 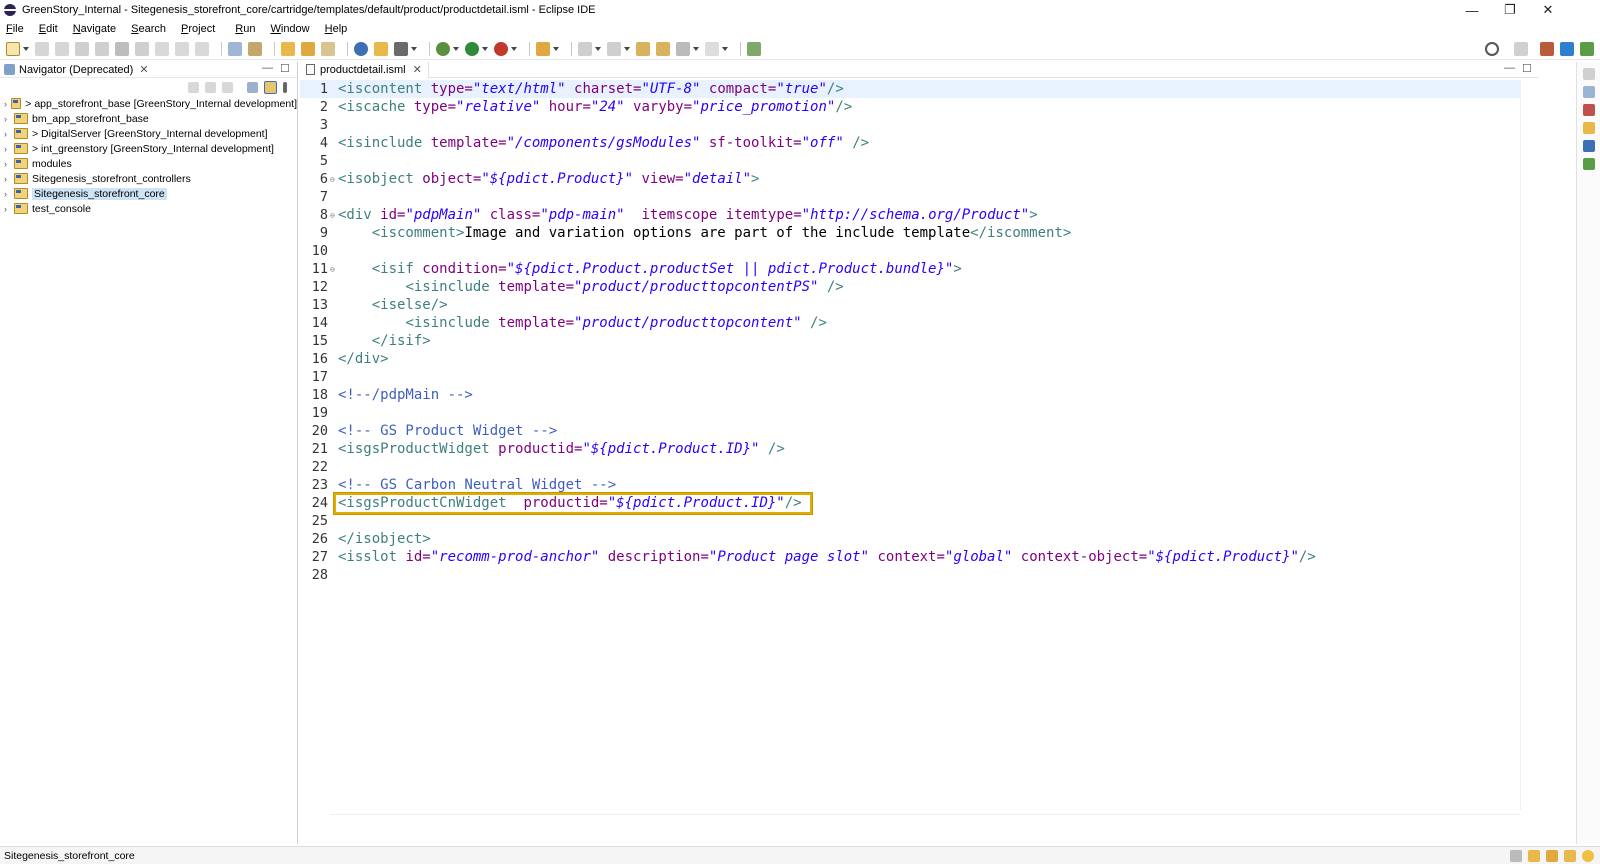 What do you see at coordinates (1588, 74) in the screenshot?
I see `restore-view-icon` at bounding box center [1588, 74].